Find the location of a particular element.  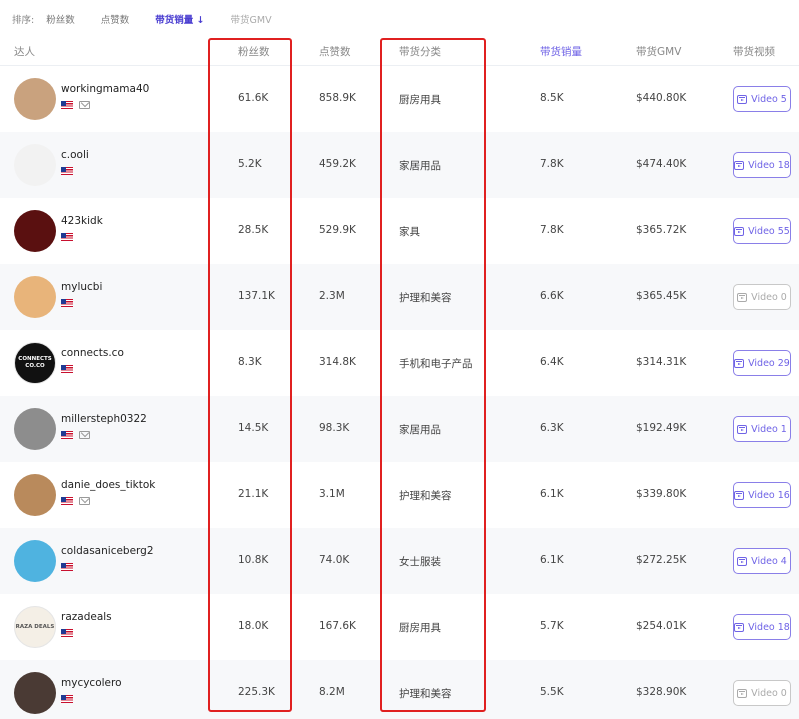

creator-name: connects.co is located at coordinates (92, 353).